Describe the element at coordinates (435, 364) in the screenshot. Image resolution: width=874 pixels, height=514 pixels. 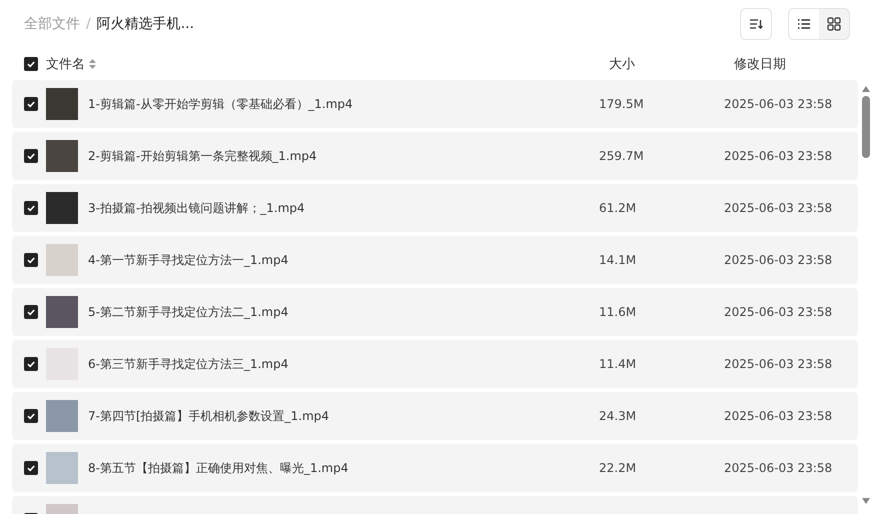
I see `file-row: 6-第三节新手寻找定位方法三_1.mp4 11.4M 2025-06-03 23:58` at that location.